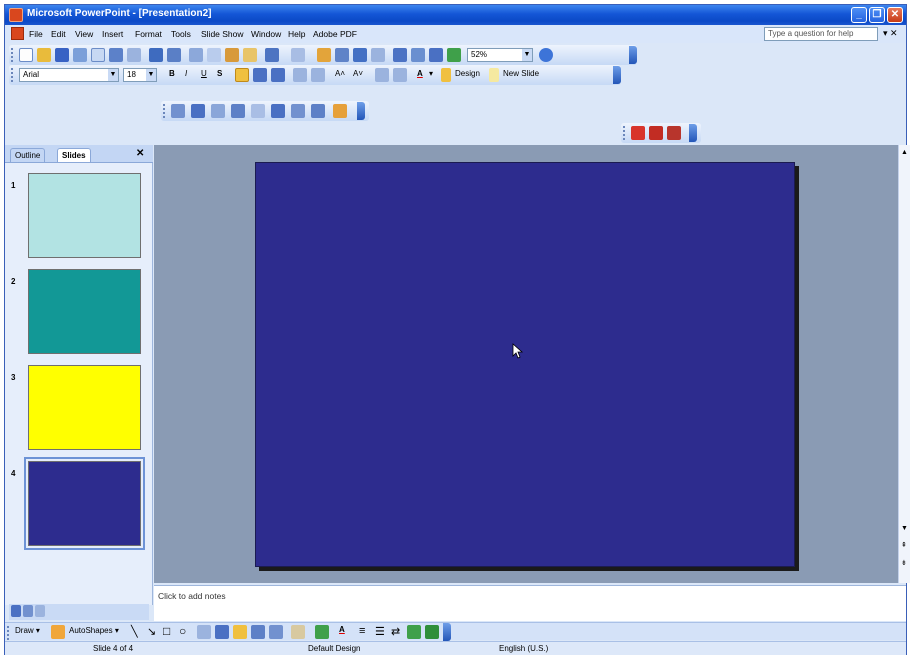  What do you see at coordinates (16, 611) in the screenshot?
I see `normal-view-icon` at bounding box center [16, 611].